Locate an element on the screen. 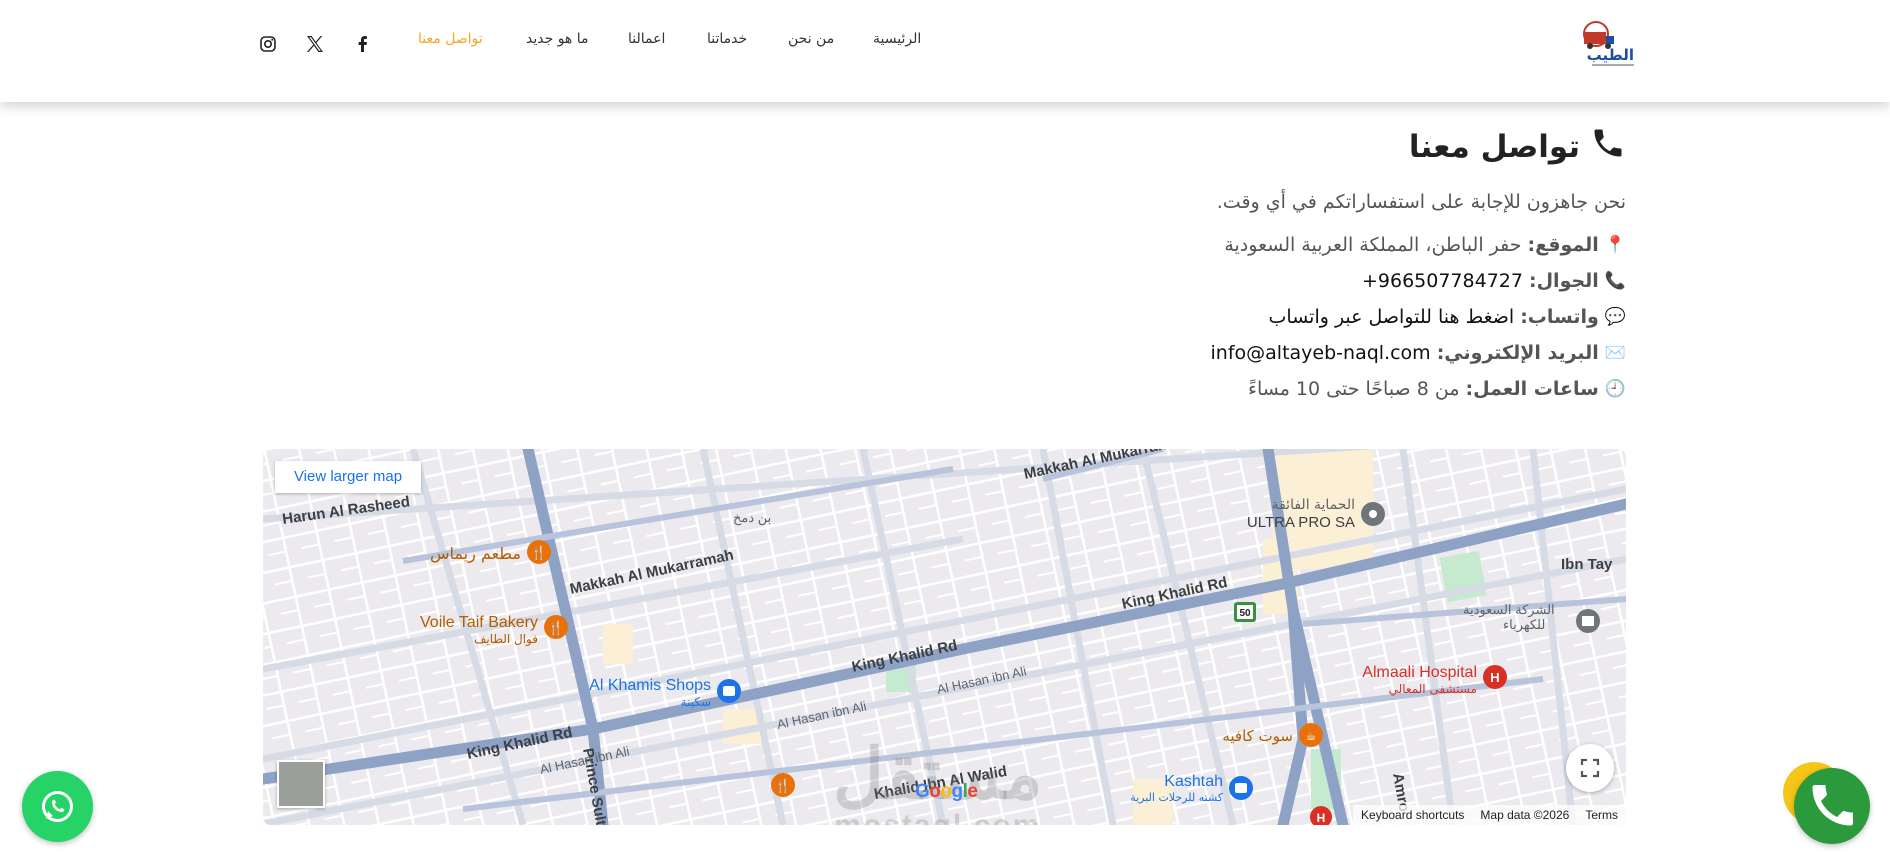 This screenshot has height=852, width=1890. svg-text: الطيب is located at coordinates (1610, 55).